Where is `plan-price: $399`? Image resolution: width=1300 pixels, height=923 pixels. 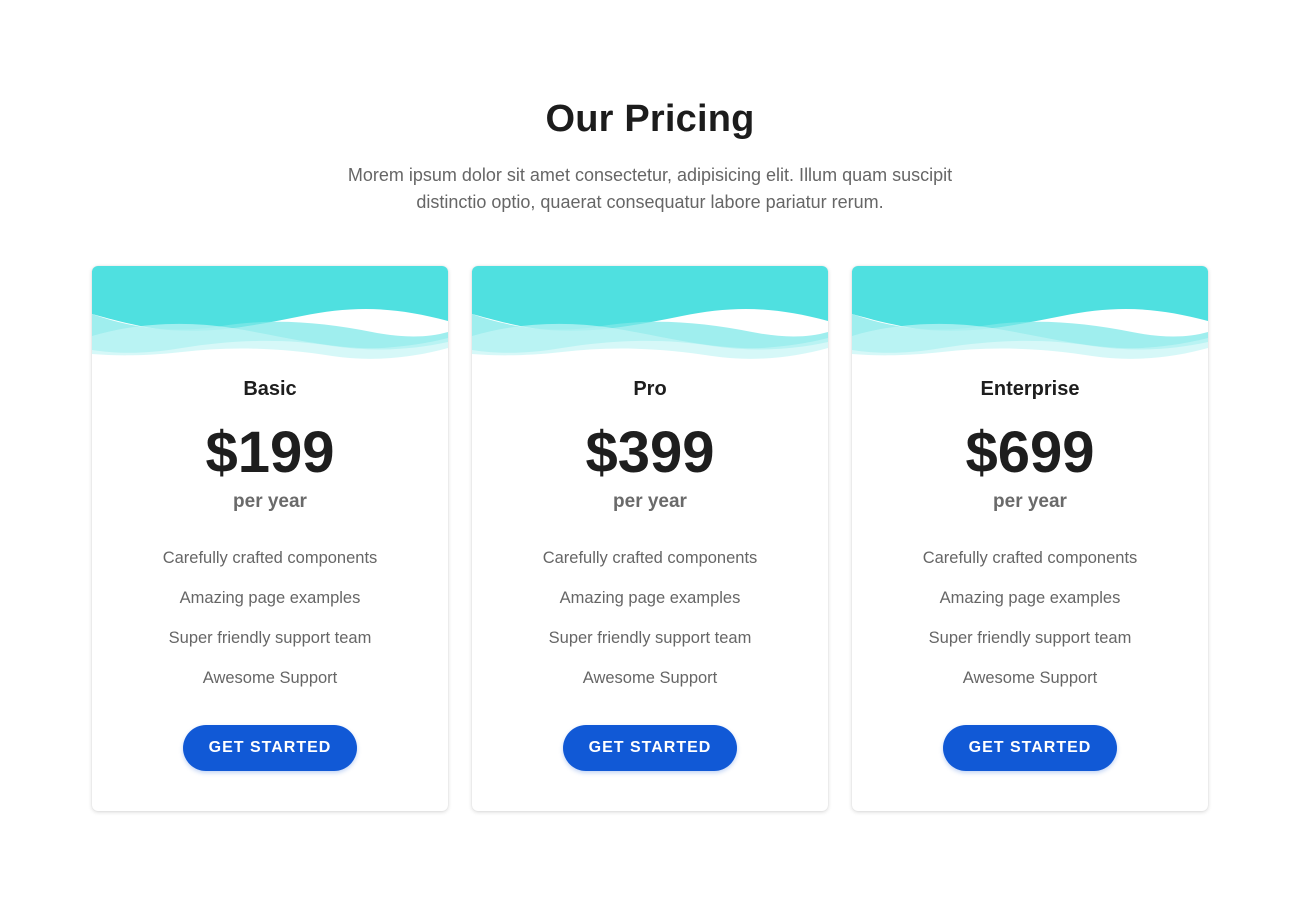 plan-price: $399 is located at coordinates (650, 452).